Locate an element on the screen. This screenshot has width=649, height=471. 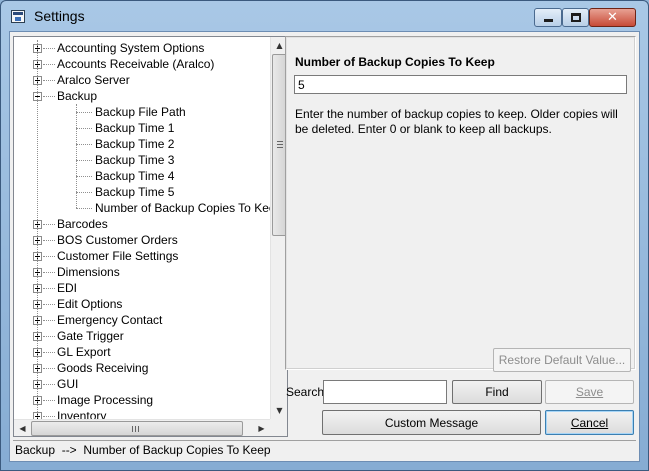
maximize-button is located at coordinates (575, 17).